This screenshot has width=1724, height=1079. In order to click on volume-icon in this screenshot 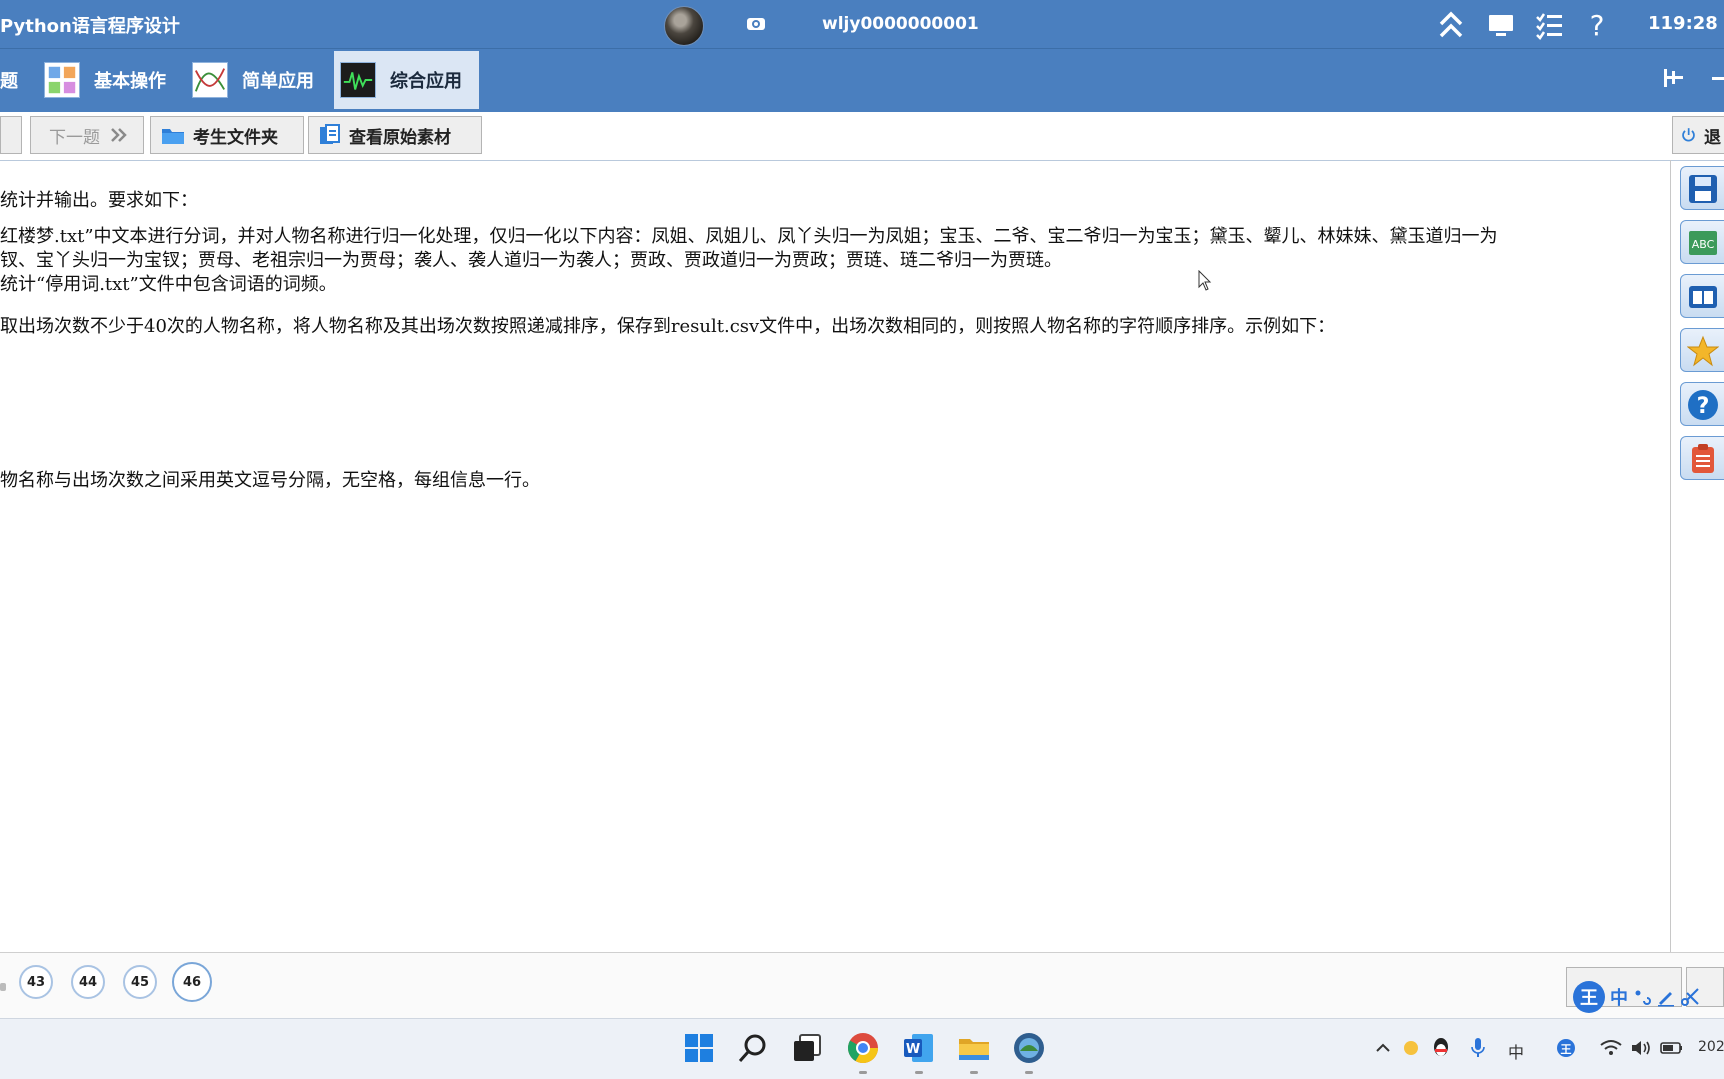, I will do `click(1641, 1048)`.